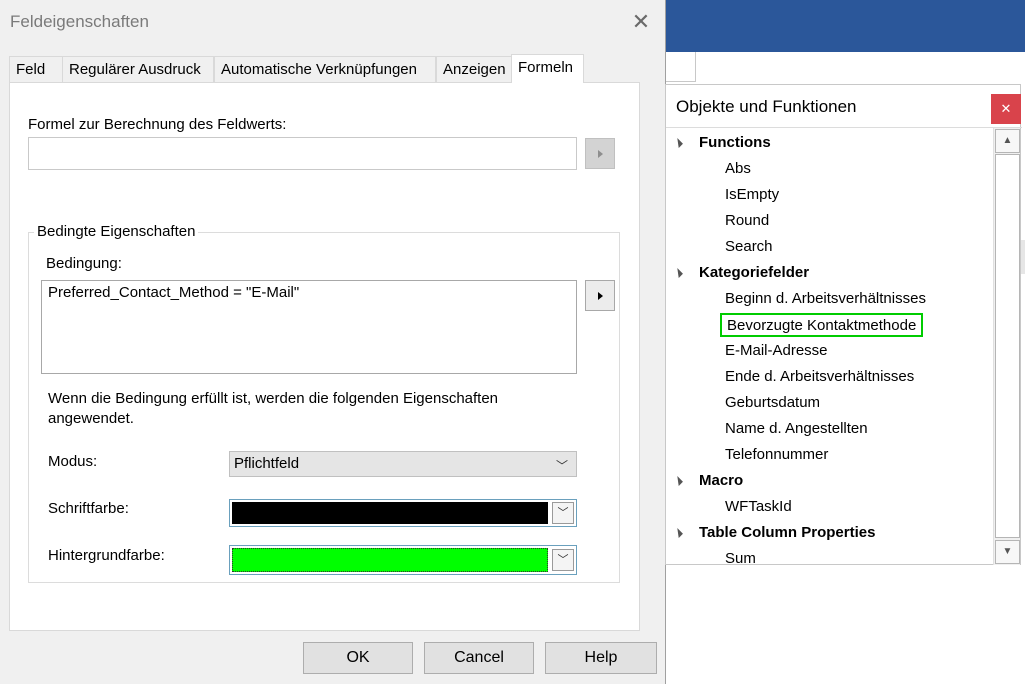 The height and width of the screenshot is (684, 1025). What do you see at coordinates (36, 69) in the screenshot?
I see `tab-feld: Feld` at bounding box center [36, 69].